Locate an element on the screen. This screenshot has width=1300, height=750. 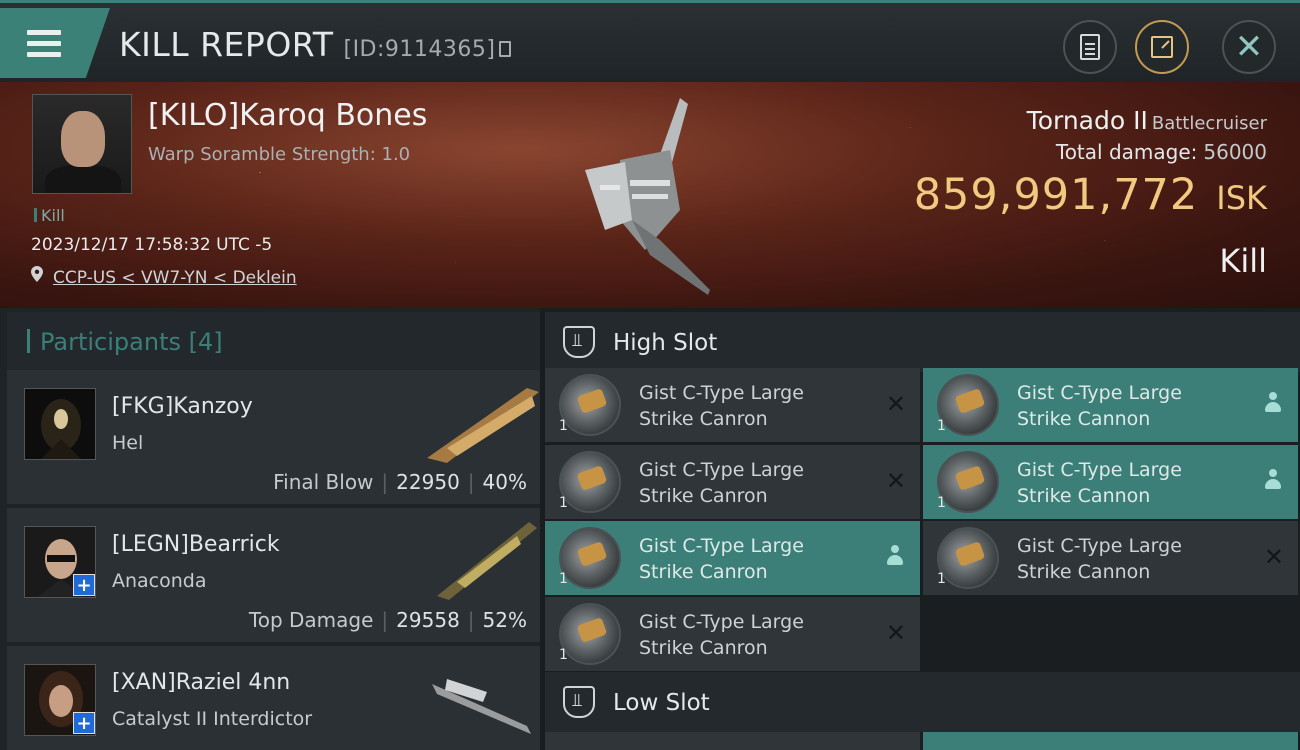
participants-header: Participants [4] is located at coordinates (273, 341).